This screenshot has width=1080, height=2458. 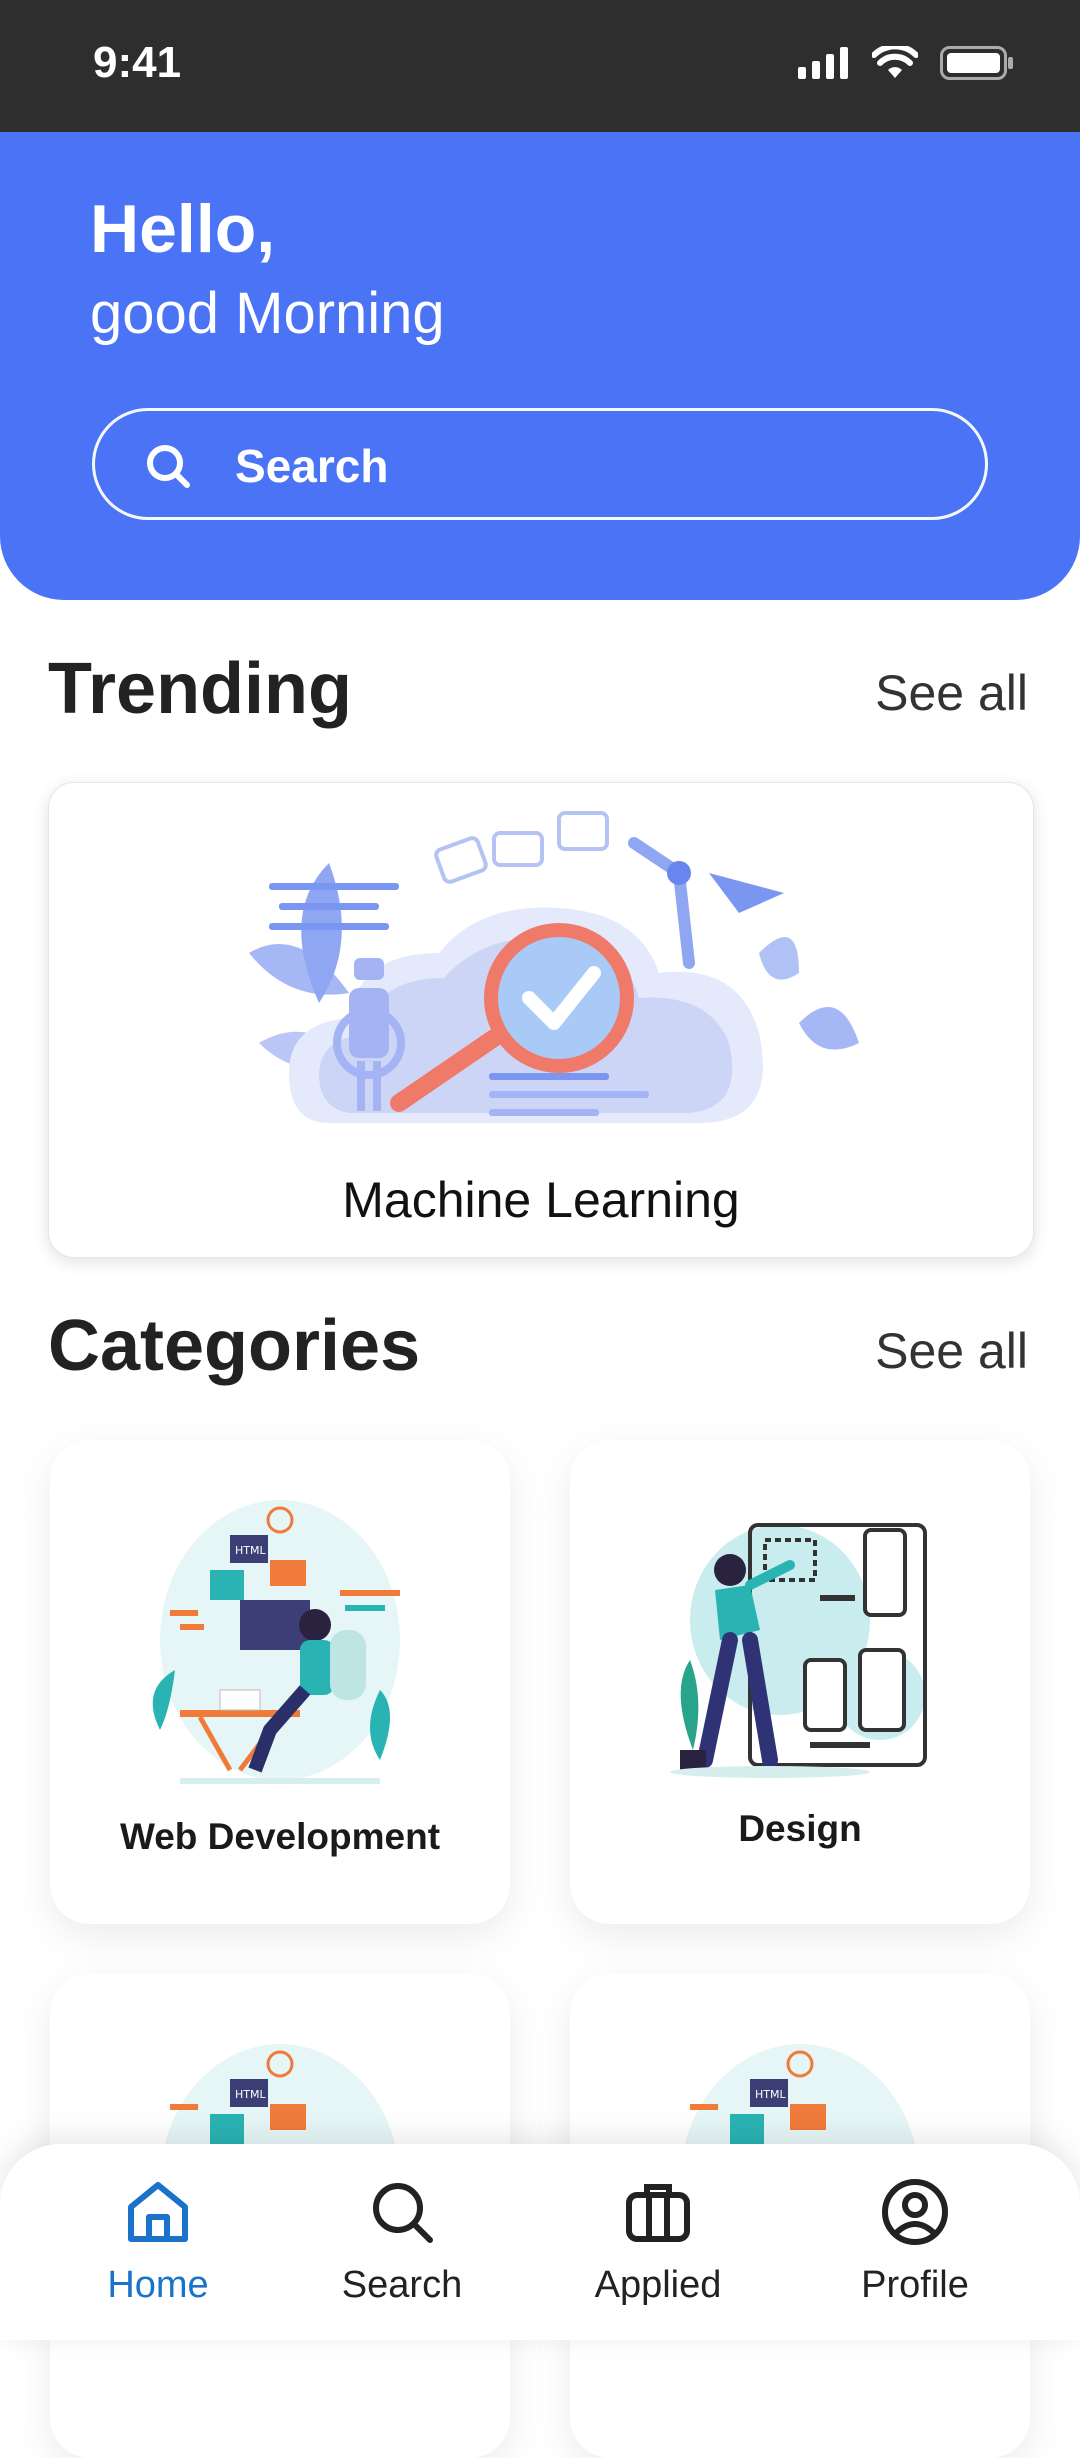 I want to click on search-placeholder: Search, so click(x=312, y=466).